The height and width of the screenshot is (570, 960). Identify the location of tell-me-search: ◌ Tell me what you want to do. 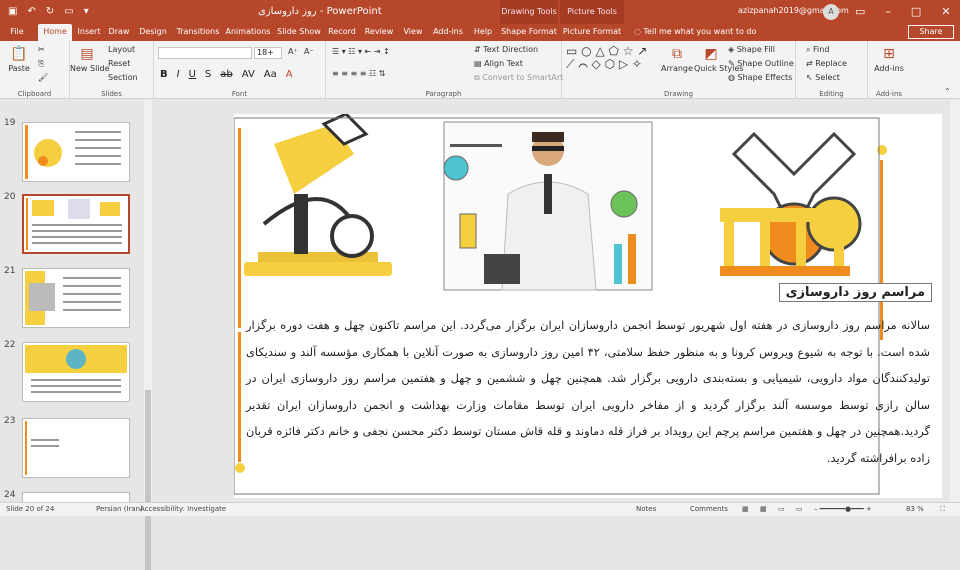
(695, 31).